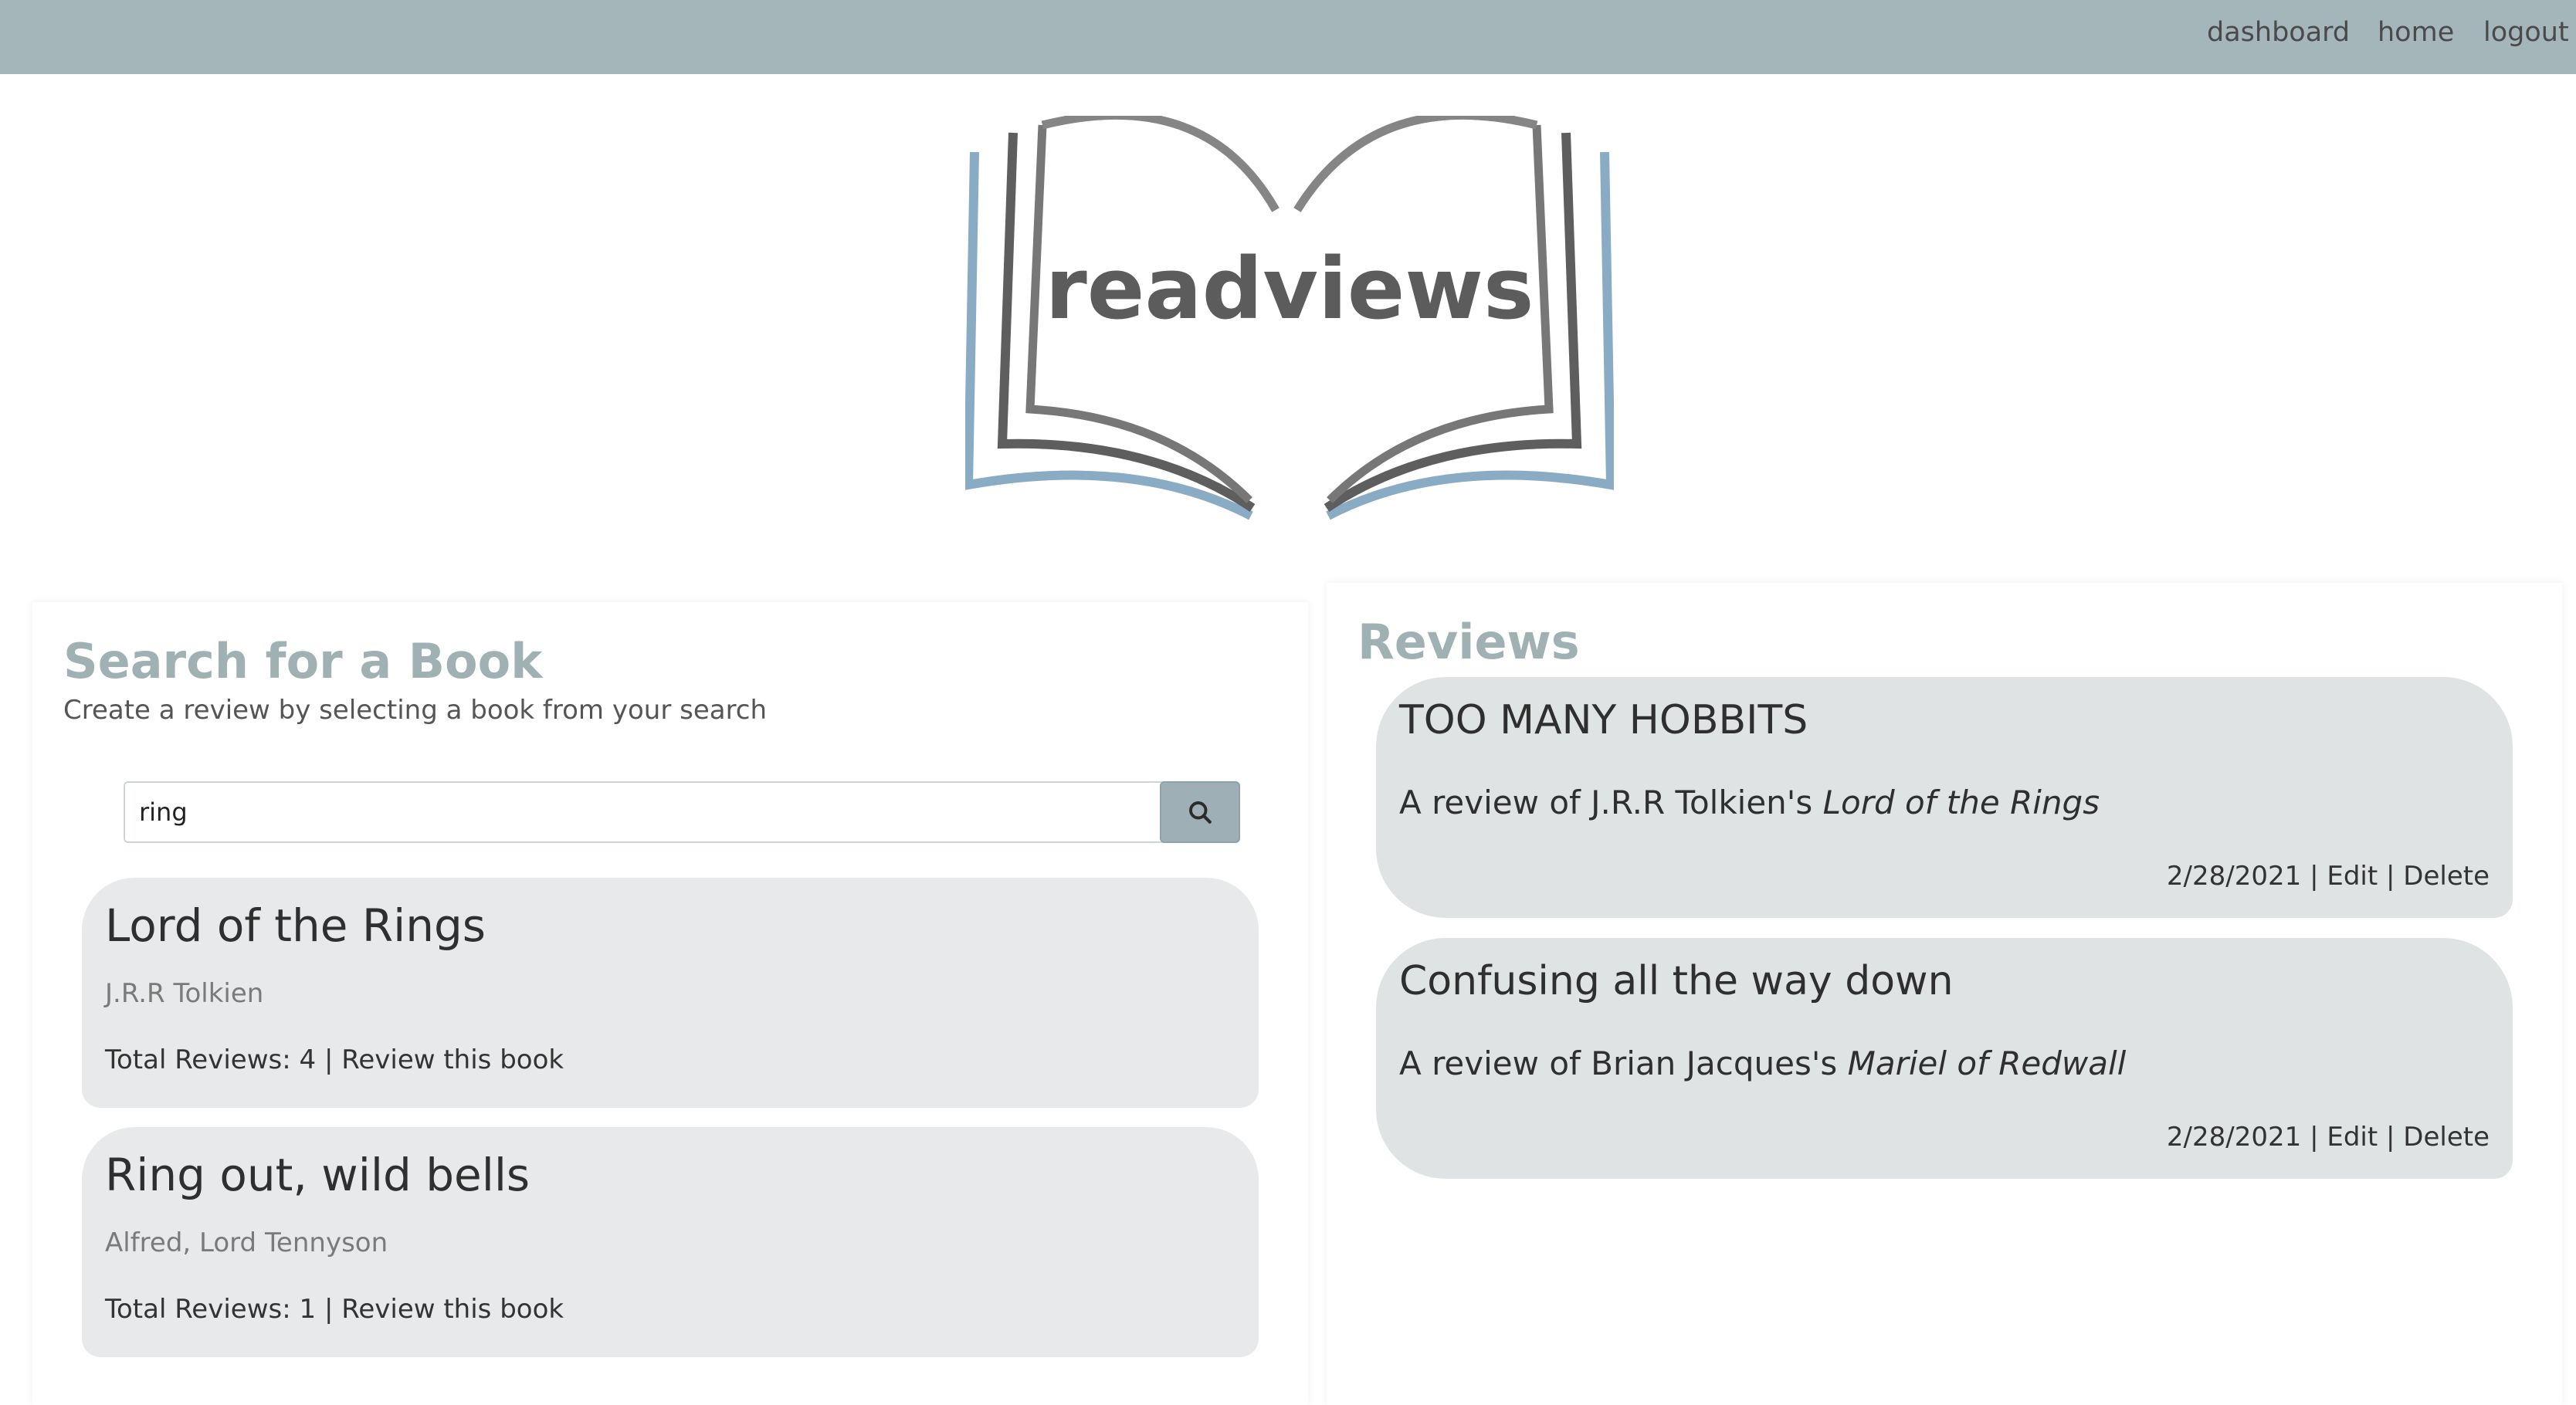 This screenshot has height=1405, width=2576. What do you see at coordinates (211, 1310) in the screenshot?
I see `total-reviews: Total Reviews: 1` at bounding box center [211, 1310].